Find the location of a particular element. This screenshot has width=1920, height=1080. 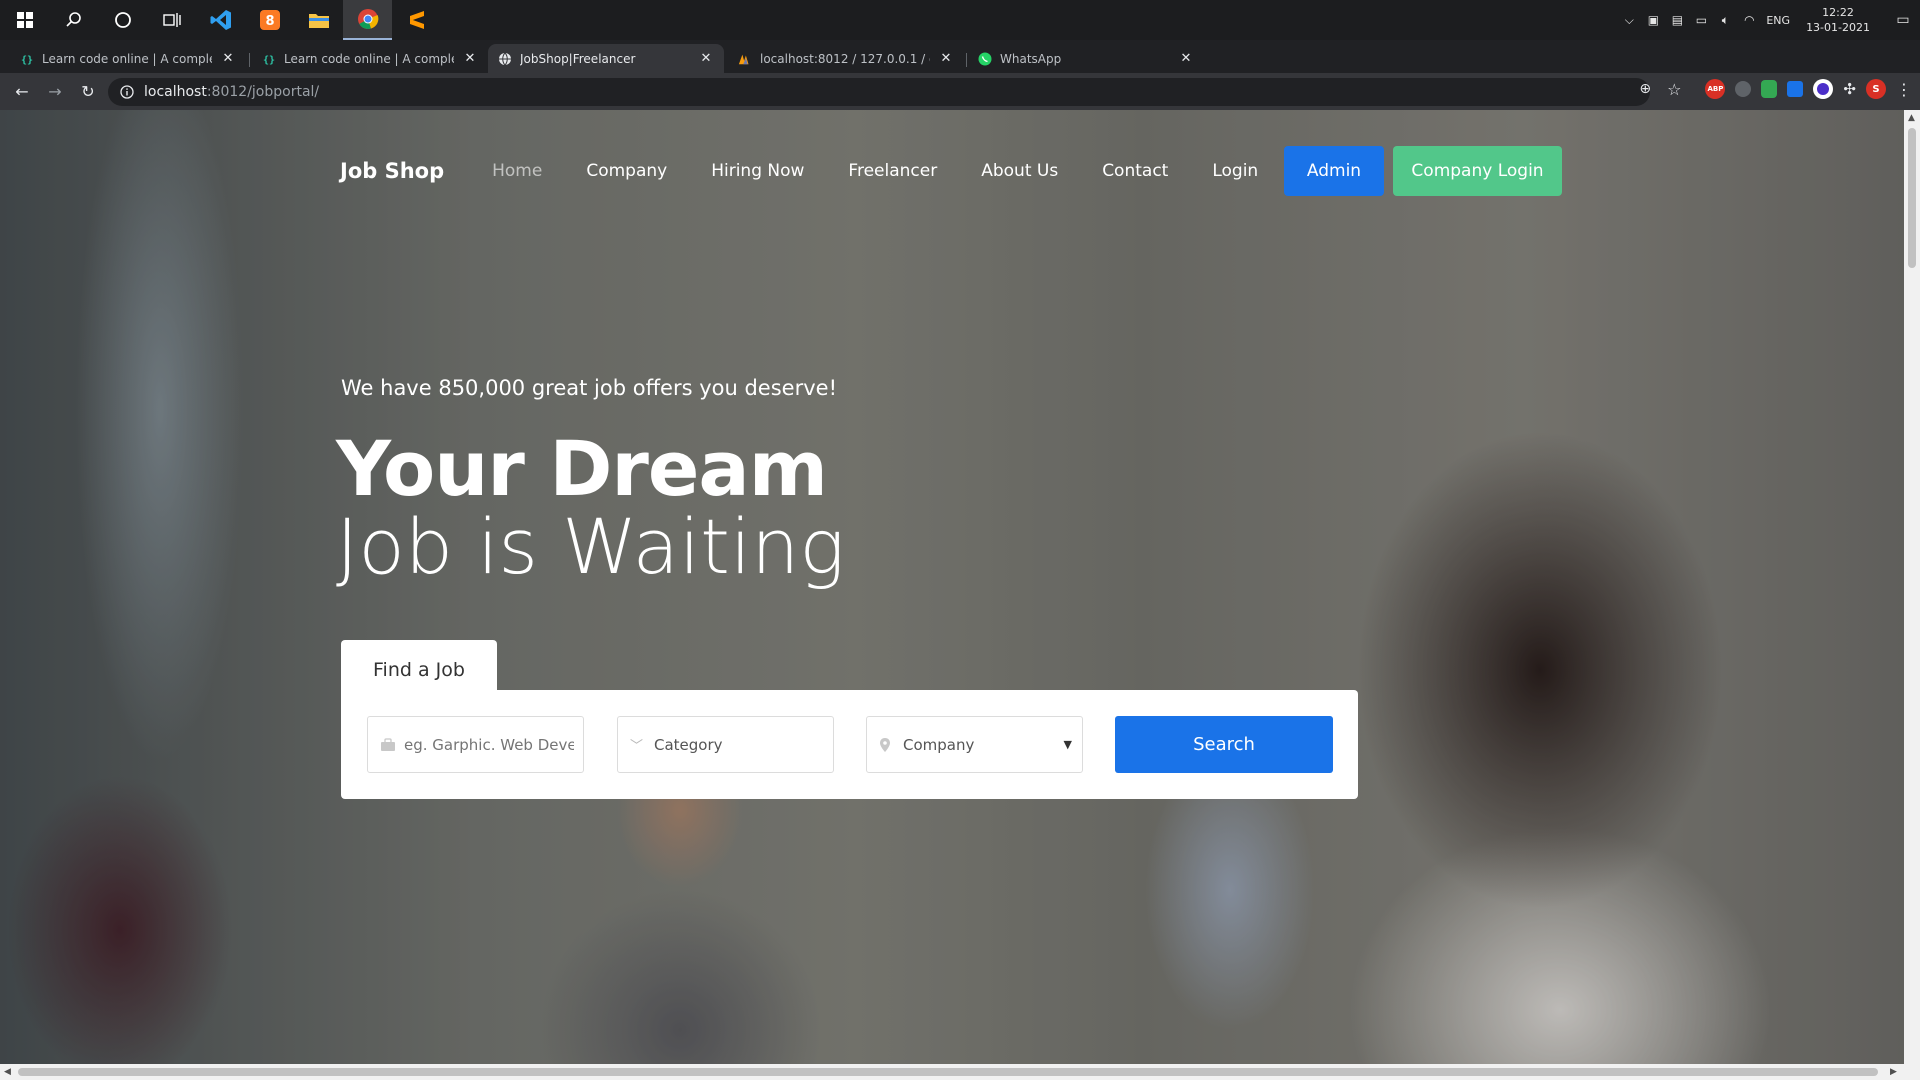

nav-login: Login is located at coordinates (1235, 171).